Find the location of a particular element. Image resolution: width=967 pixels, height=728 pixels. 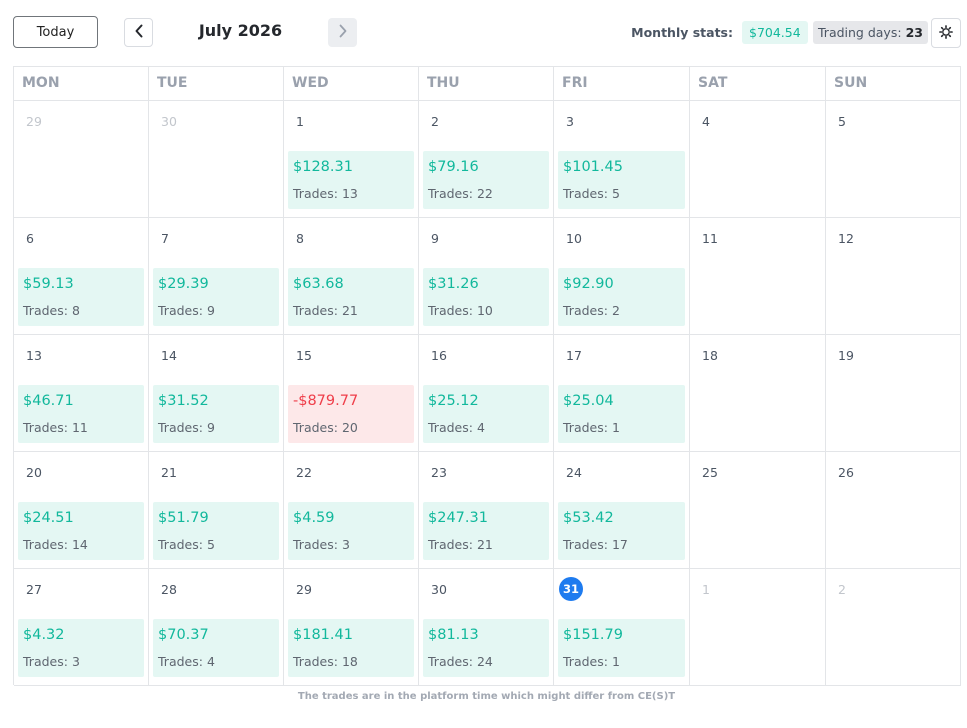

daily-pnl-card: $92.90 Trades: 2 is located at coordinates (621, 297).